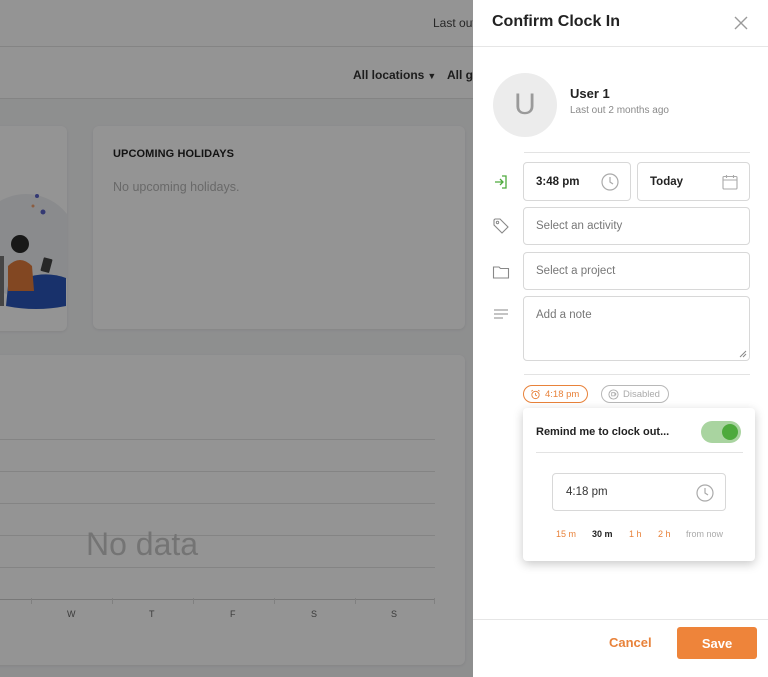 This screenshot has height=677, width=768. Describe the element at coordinates (693, 181) in the screenshot. I see `clock-in-date-field: Today` at that location.